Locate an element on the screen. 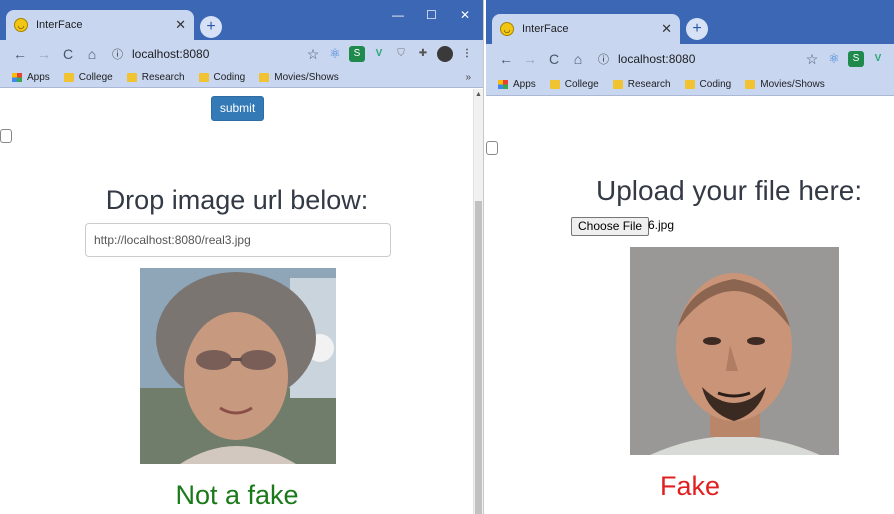 This screenshot has width=894, height=514. page-heading: Upload your file here: is located at coordinates (729, 190).